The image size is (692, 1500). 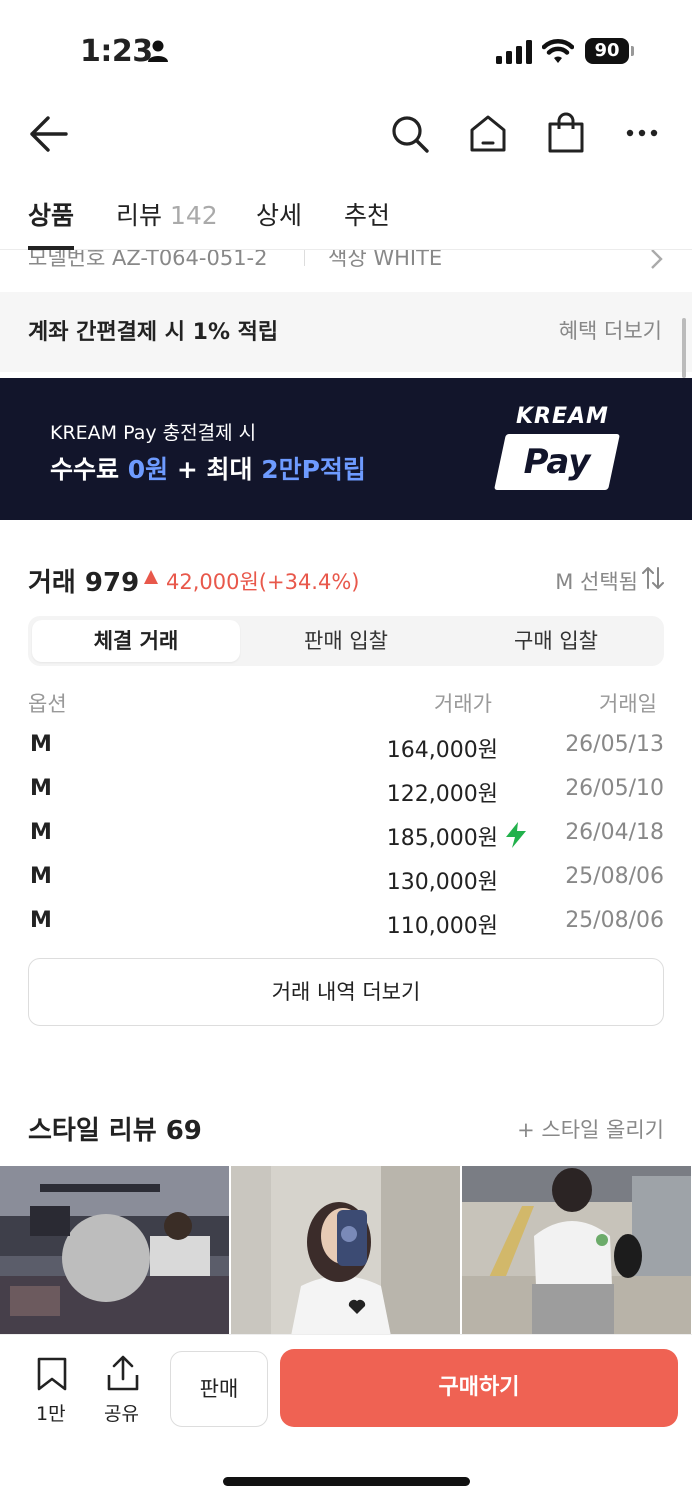 I want to click on sort-icon, so click(x=653, y=578).